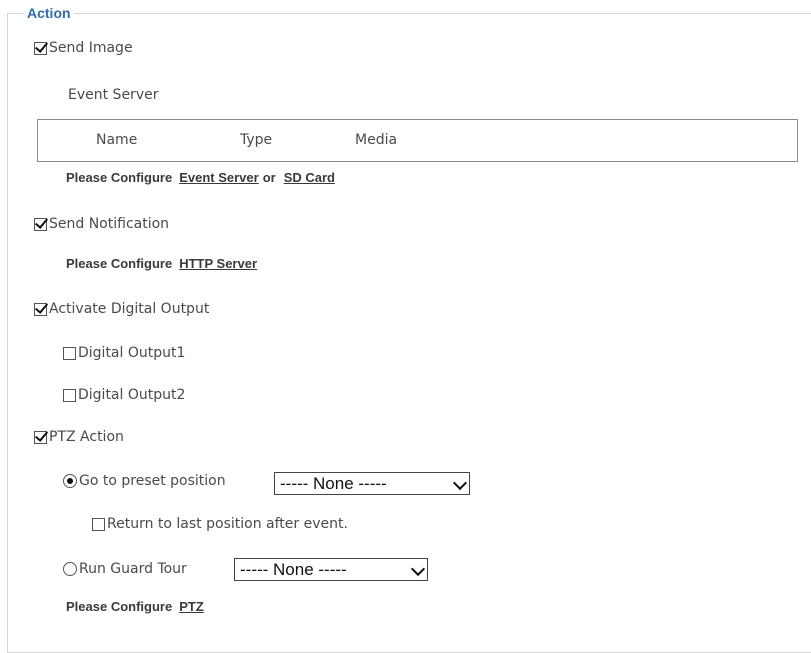 This screenshot has width=811, height=653. I want to click on http-server-link: HTTP Server, so click(218, 263).